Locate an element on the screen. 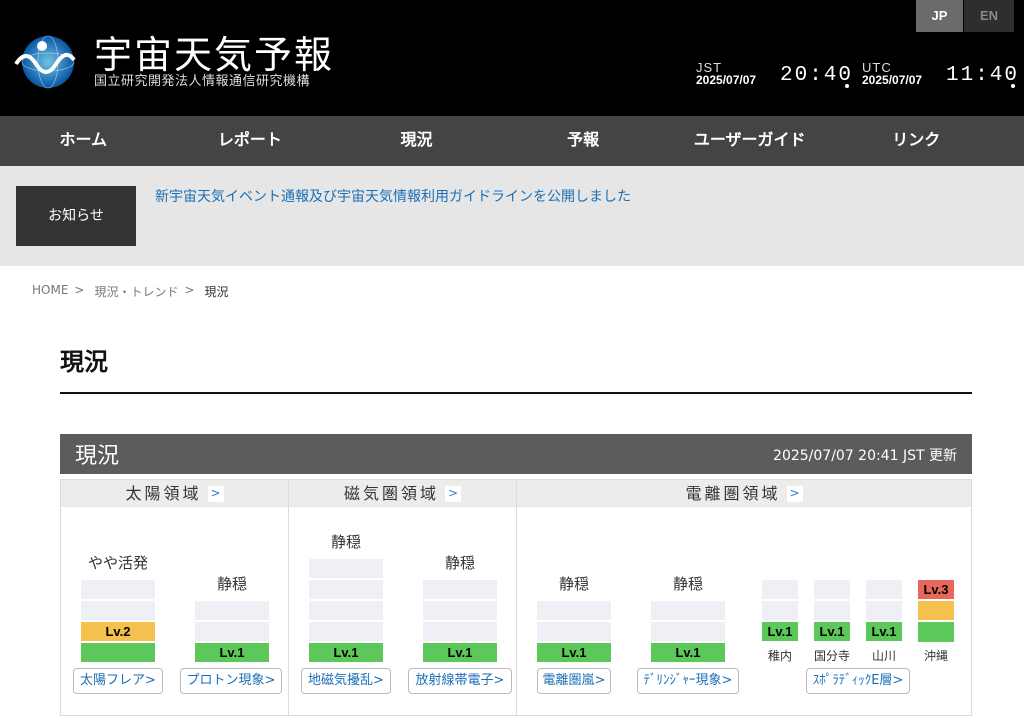 The image size is (1024, 726). breadcrumb-current: 現況 is located at coordinates (216, 292).